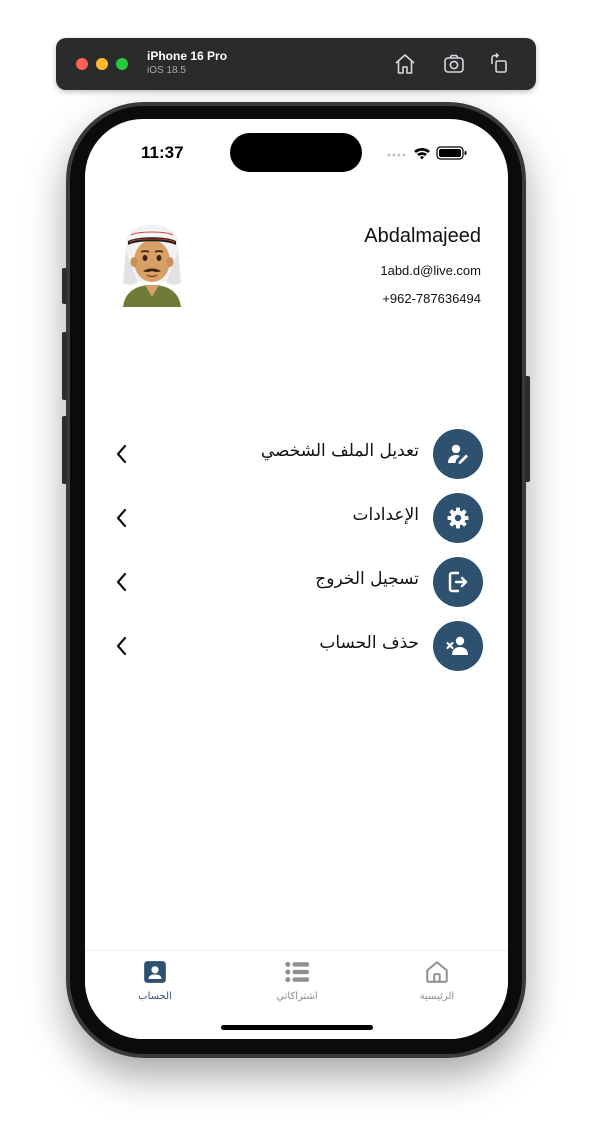  Describe the element at coordinates (187, 56) in the screenshot. I see `device-name: iPhone 16 Pro` at that location.